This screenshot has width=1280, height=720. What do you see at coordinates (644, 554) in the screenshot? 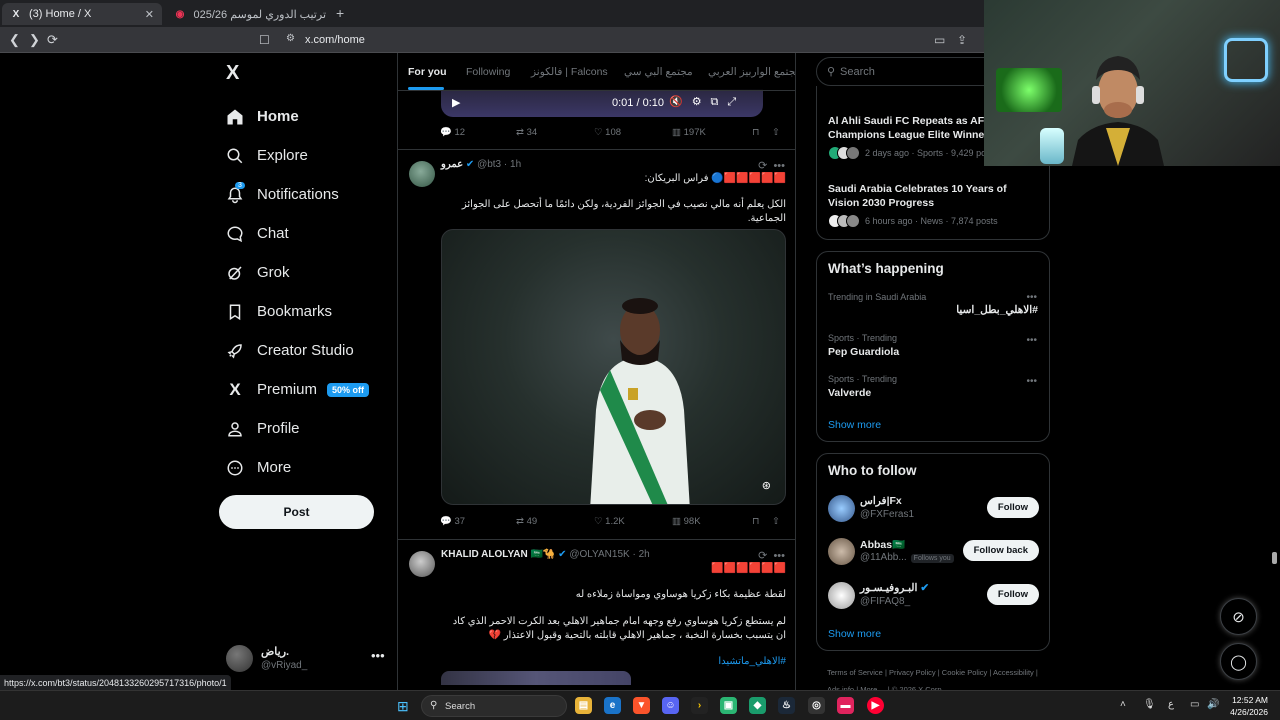
I see `tweet-time: 2h` at bounding box center [644, 554].